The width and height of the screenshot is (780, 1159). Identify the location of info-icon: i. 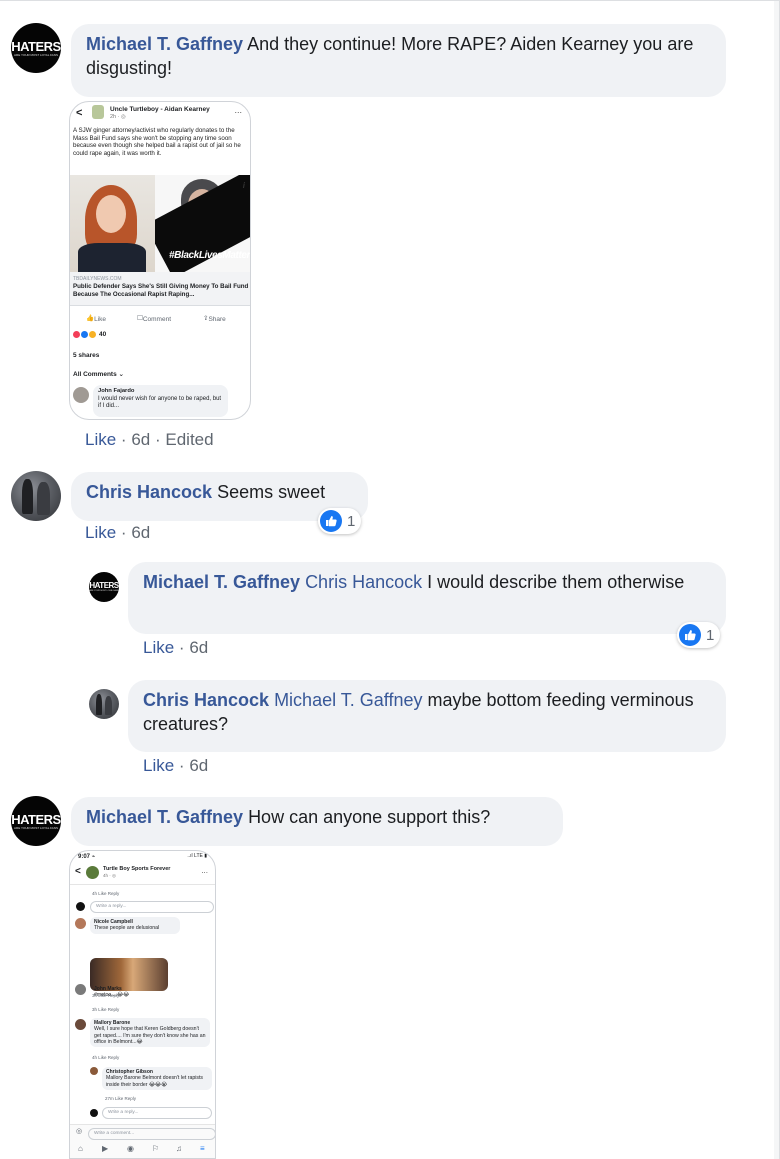
(243, 185).